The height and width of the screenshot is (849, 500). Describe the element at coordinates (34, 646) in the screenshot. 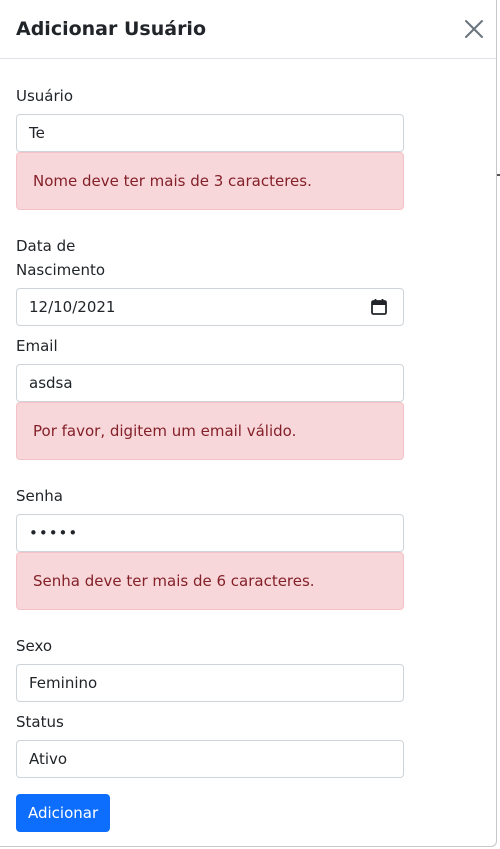

I see `sexo-label: Sexo` at that location.